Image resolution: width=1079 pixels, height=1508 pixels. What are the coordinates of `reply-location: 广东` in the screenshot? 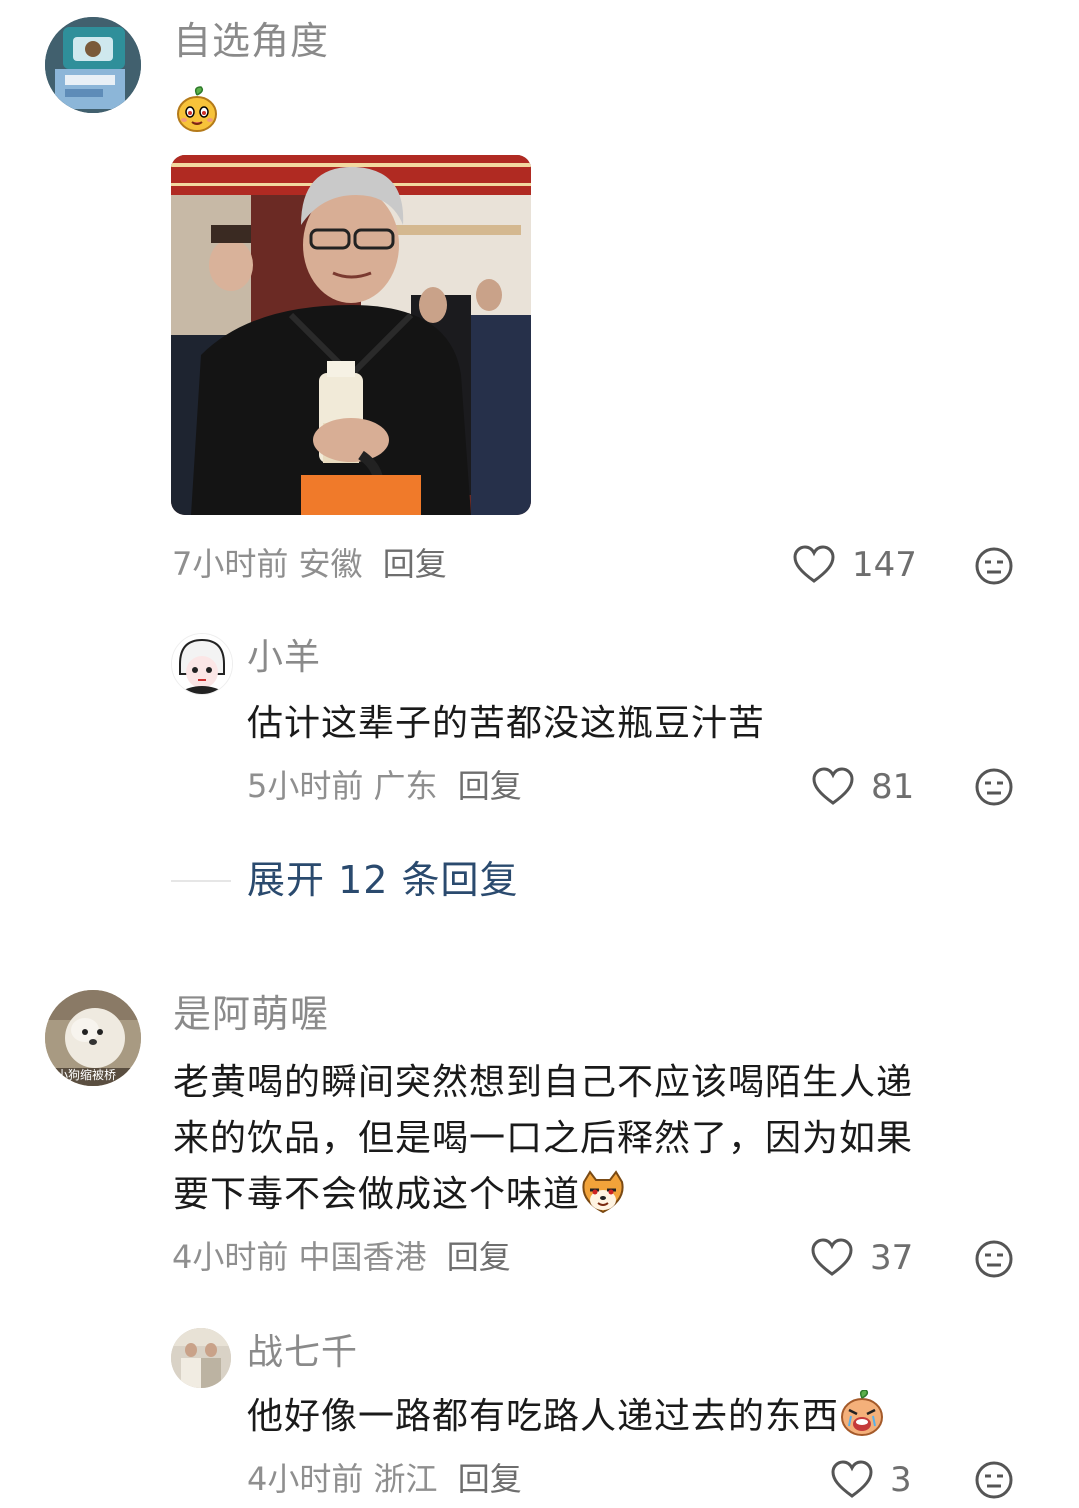 It's located at (405, 786).